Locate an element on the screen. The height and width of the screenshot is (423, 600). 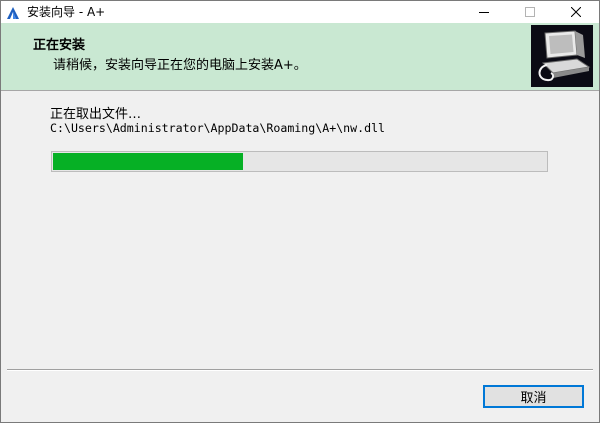
installer-computer-icon is located at coordinates (562, 56).